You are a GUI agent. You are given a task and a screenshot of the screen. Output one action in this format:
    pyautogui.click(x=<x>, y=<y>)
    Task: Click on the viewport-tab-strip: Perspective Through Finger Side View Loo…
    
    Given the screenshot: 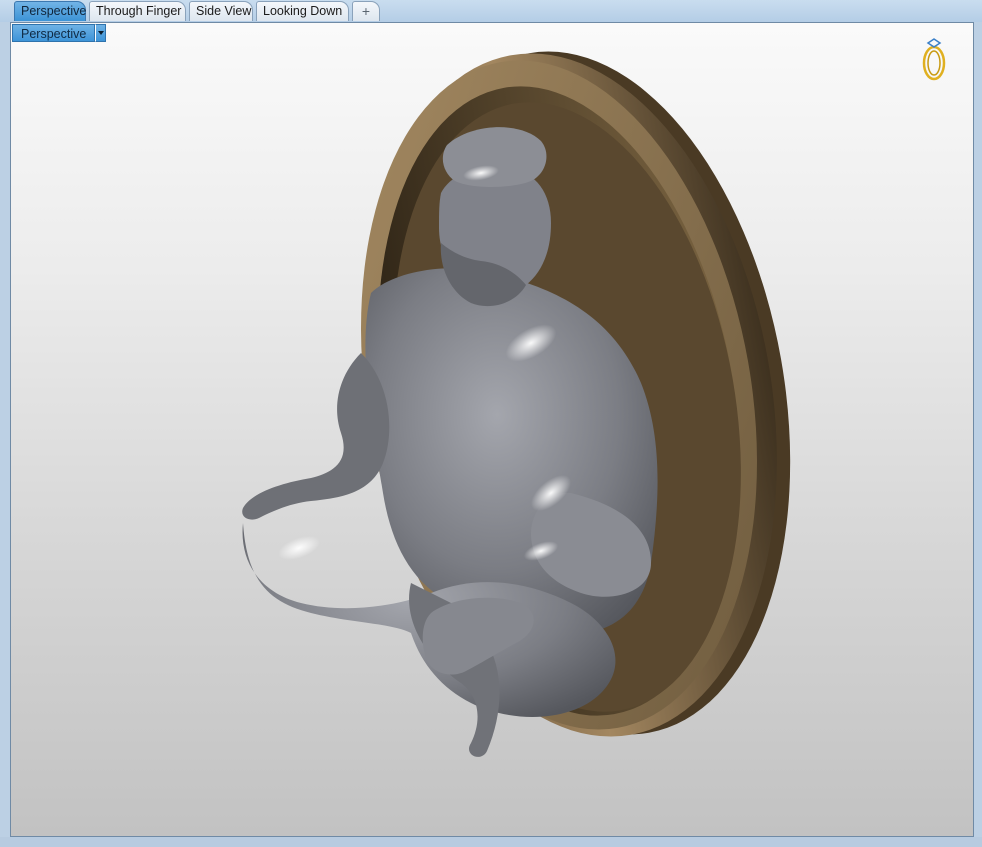 What is the action you would take?
    pyautogui.click(x=491, y=11)
    